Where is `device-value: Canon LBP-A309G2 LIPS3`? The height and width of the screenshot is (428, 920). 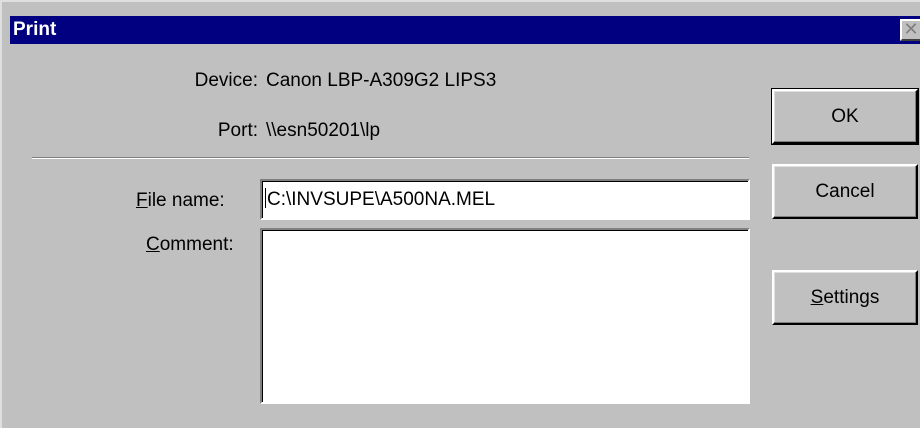 device-value: Canon LBP-A309G2 LIPS3 is located at coordinates (381, 80).